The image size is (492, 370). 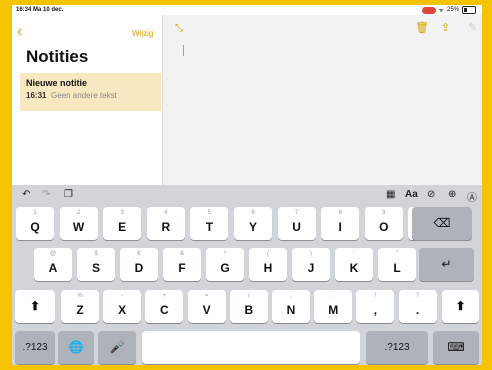 I want to click on key-label: U, so click(x=296, y=227).